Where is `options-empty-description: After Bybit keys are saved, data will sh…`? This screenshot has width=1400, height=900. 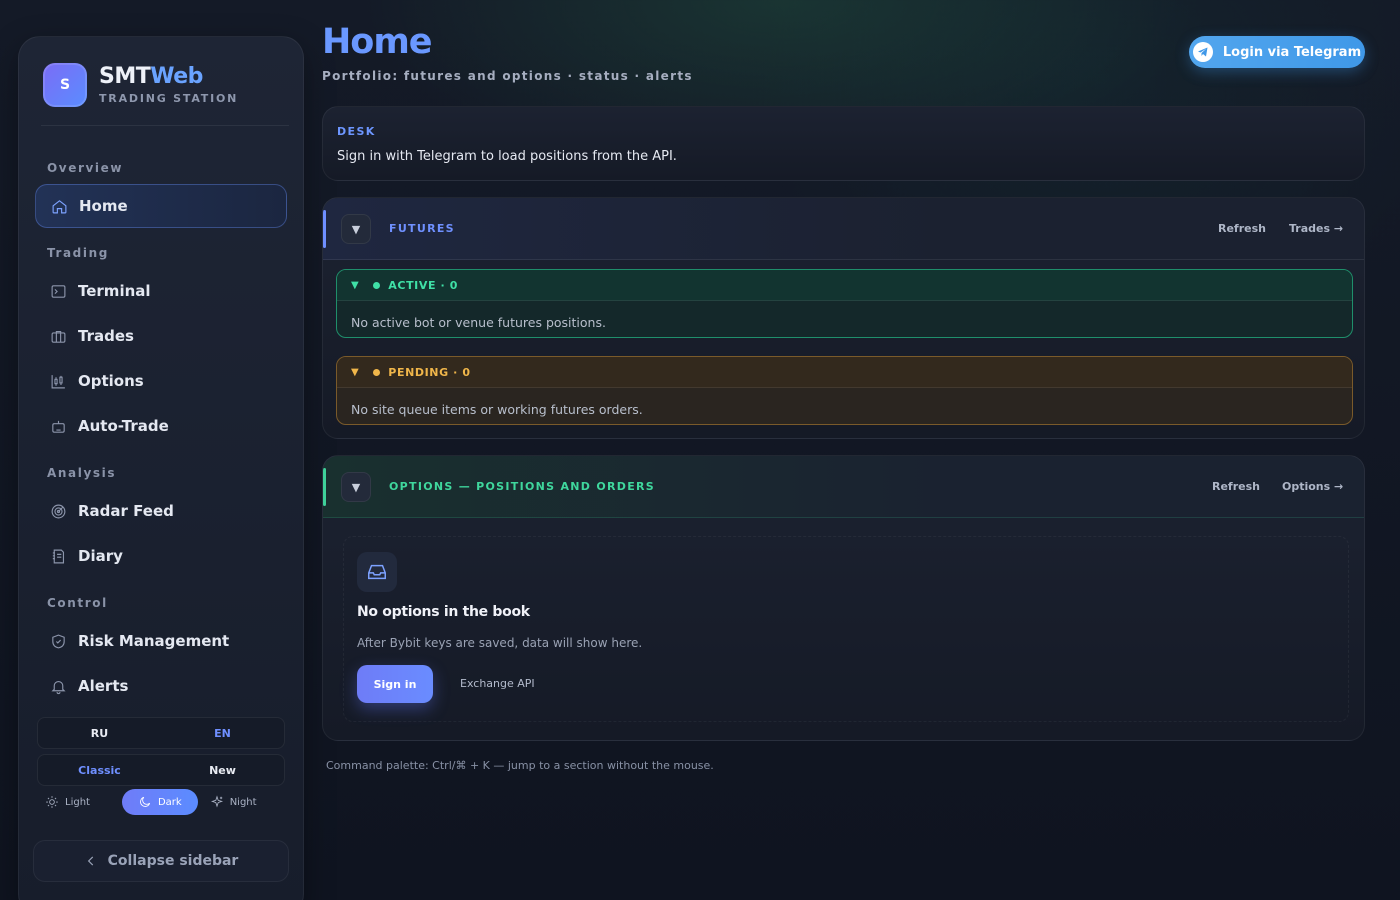
options-empty-description: After Bybit keys are saved, data will sh… is located at coordinates (500, 643).